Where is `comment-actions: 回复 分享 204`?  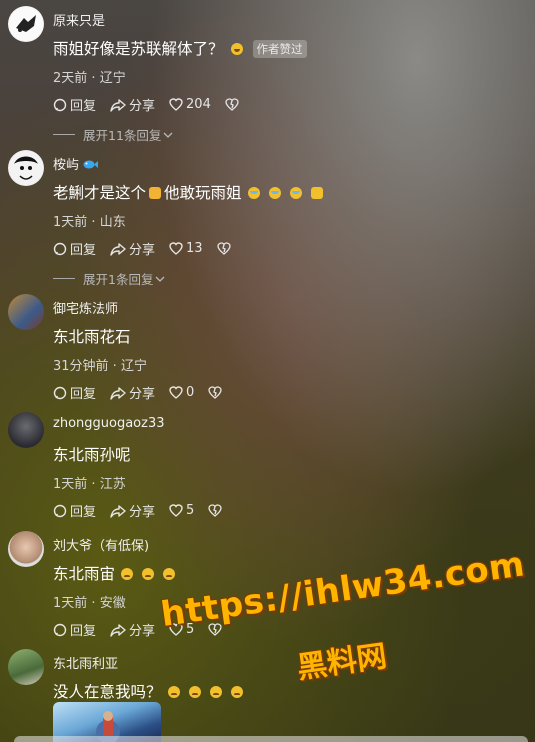 comment-actions: 回复 分享 204 is located at coordinates (154, 104).